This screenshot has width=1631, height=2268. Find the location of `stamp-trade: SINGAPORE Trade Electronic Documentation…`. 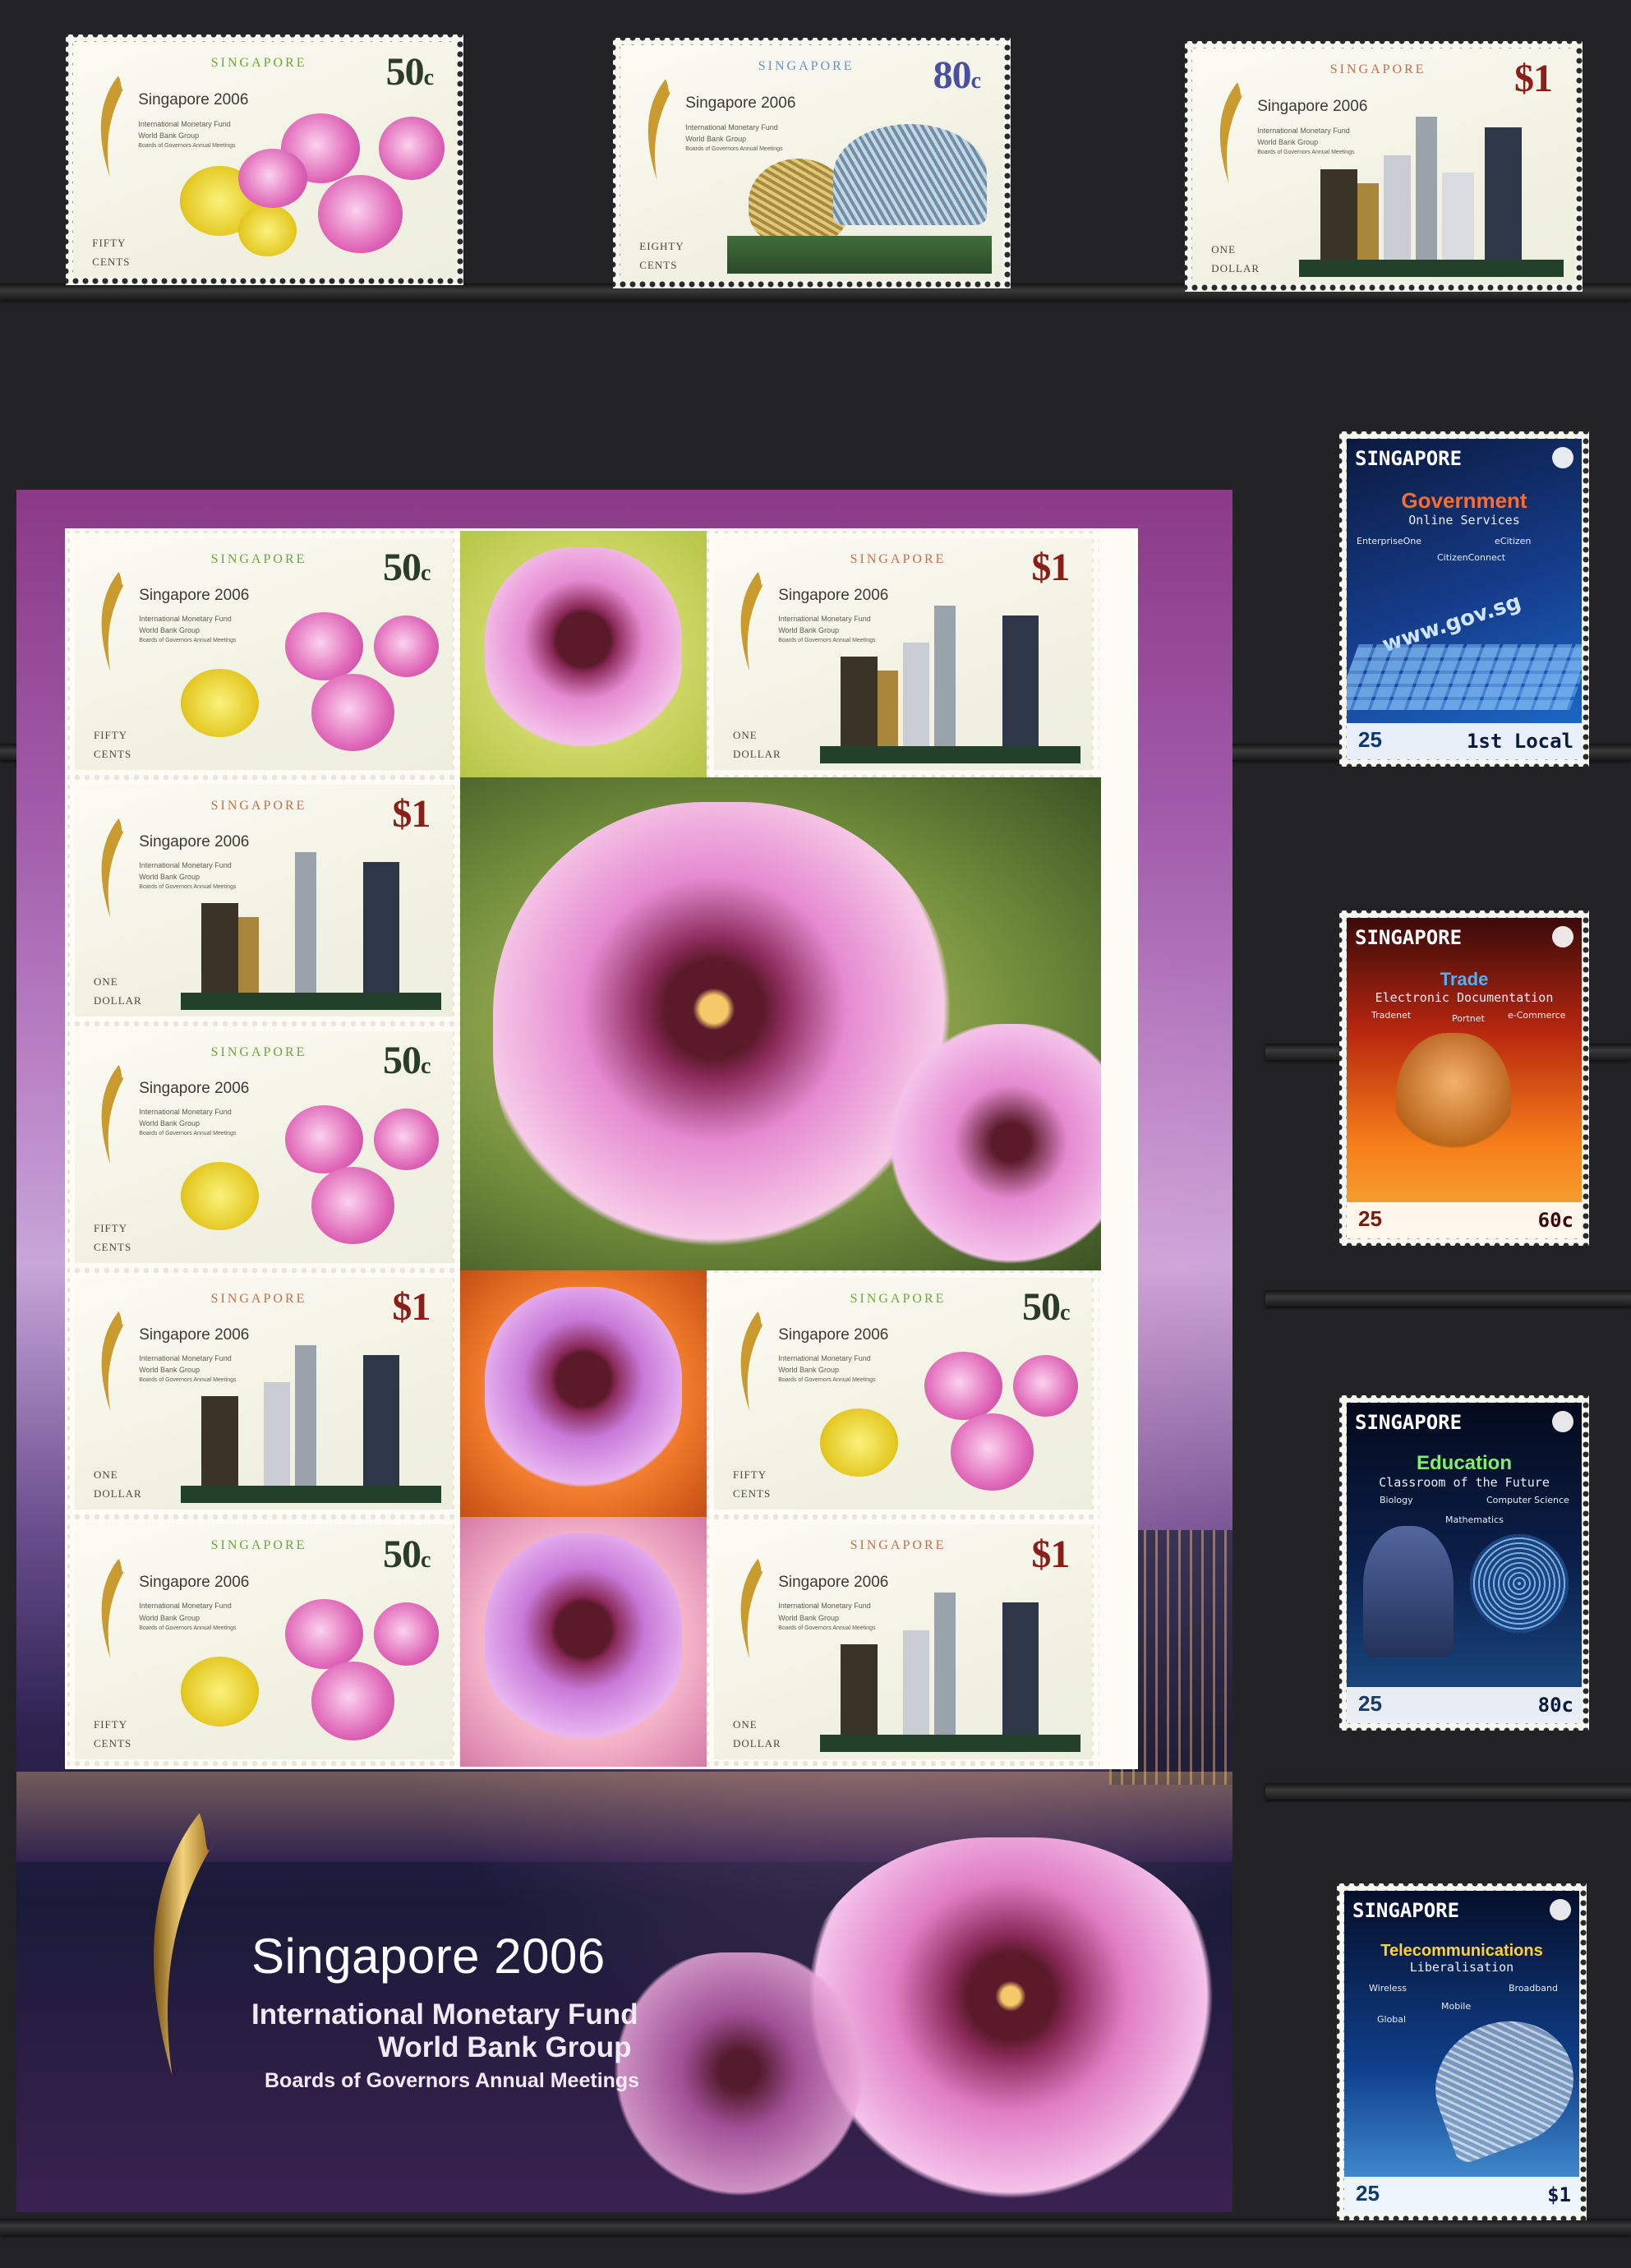

stamp-trade: SINGAPORE Trade Electronic Documentation… is located at coordinates (1464, 1078).